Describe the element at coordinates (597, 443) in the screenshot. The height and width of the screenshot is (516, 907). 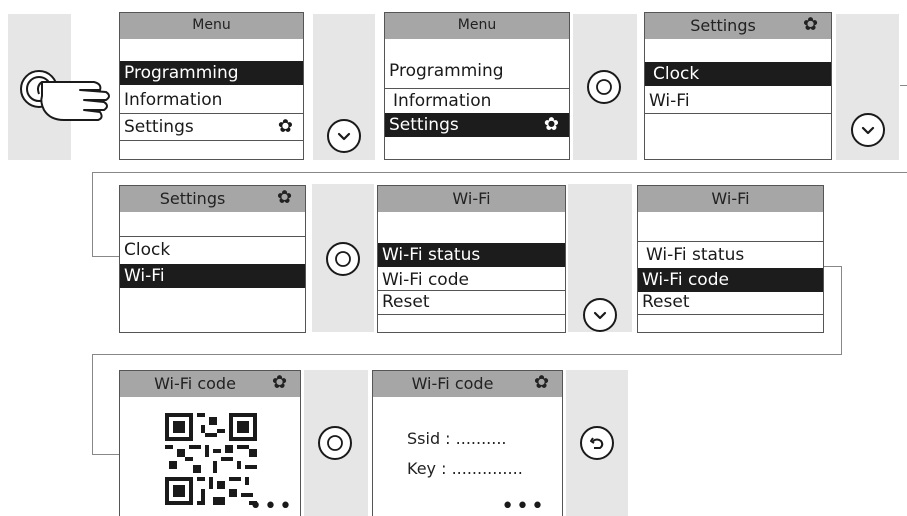
I see `back-arrow-icon` at that location.